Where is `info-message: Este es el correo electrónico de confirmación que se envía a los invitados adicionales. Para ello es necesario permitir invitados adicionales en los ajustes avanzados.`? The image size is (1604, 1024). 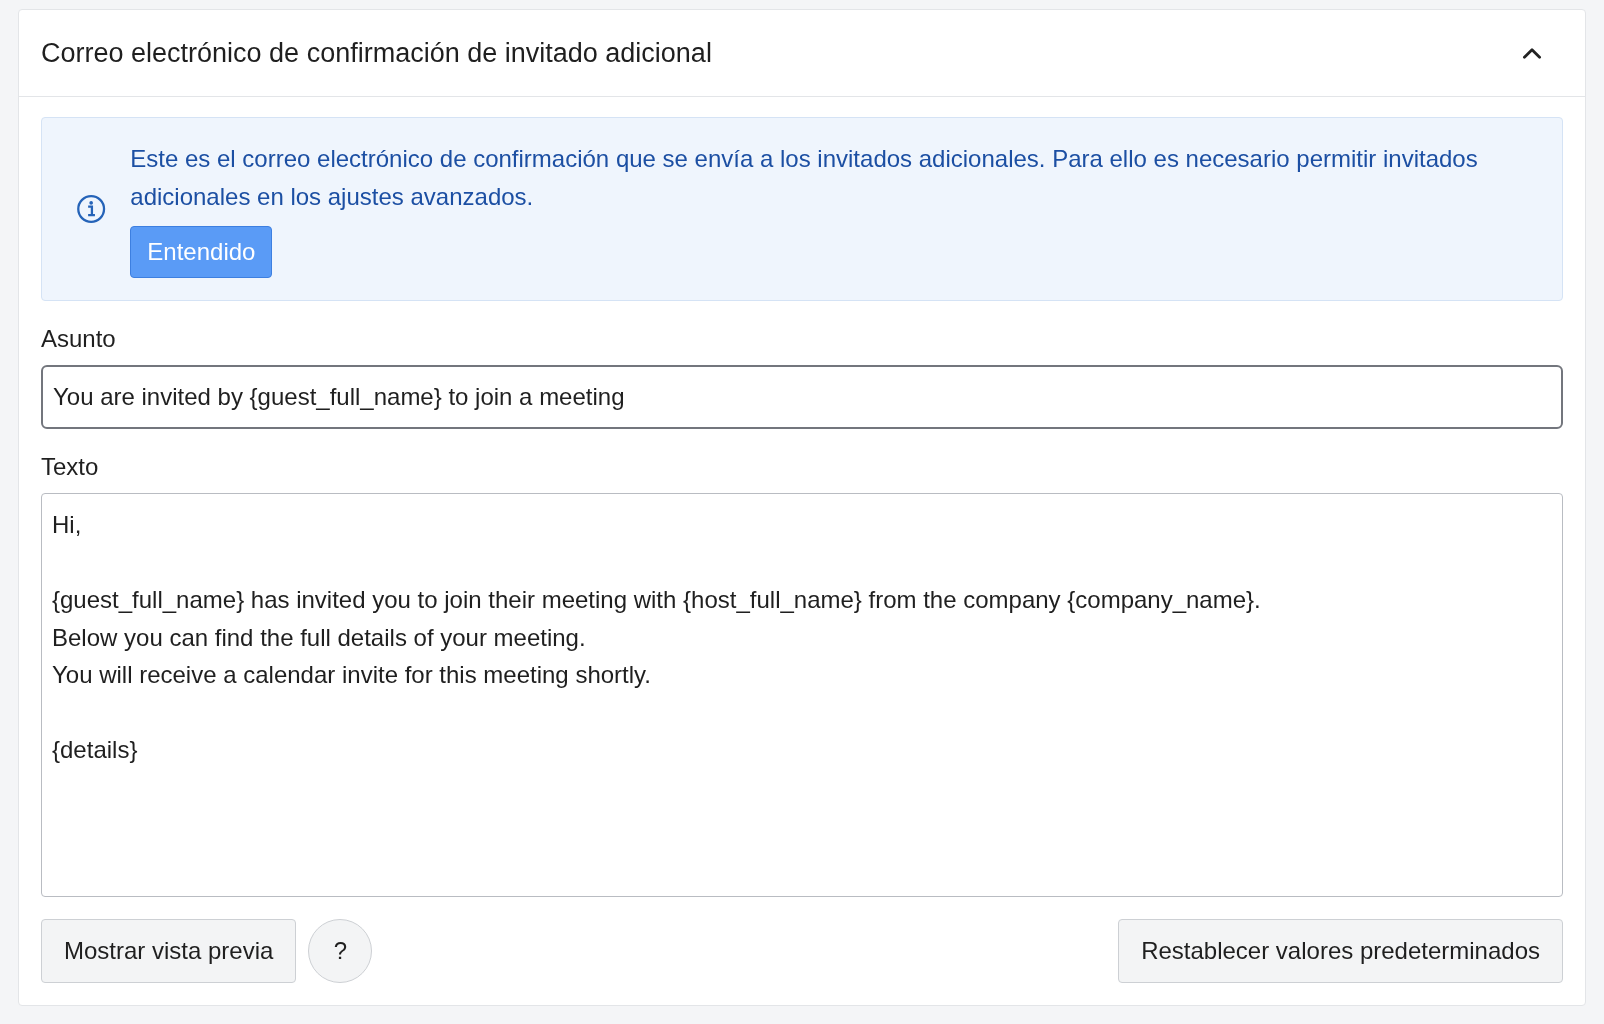 info-message: Este es el correo electrónico de confirmación que se envía a los invitados adicionales. Para ello es necesario permitir invitados adicionales en los ajustes avanzados. is located at coordinates (804, 178).